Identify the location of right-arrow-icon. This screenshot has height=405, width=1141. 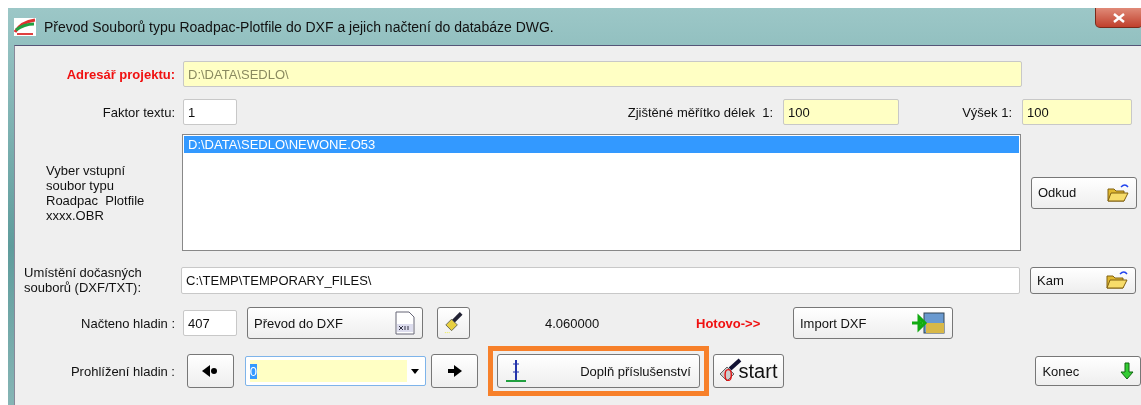
(454, 371).